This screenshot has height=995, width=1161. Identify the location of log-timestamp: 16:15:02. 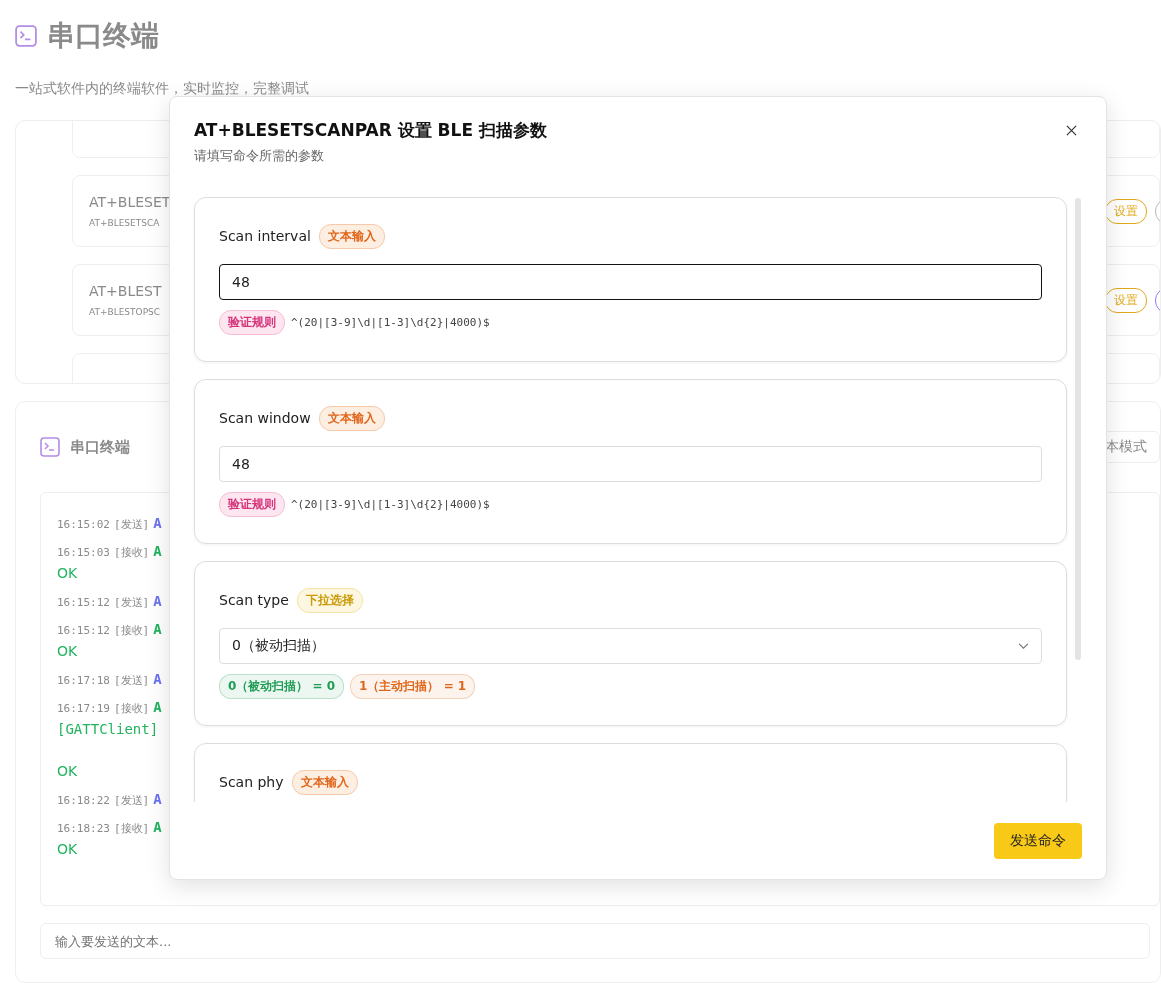
(83, 524).